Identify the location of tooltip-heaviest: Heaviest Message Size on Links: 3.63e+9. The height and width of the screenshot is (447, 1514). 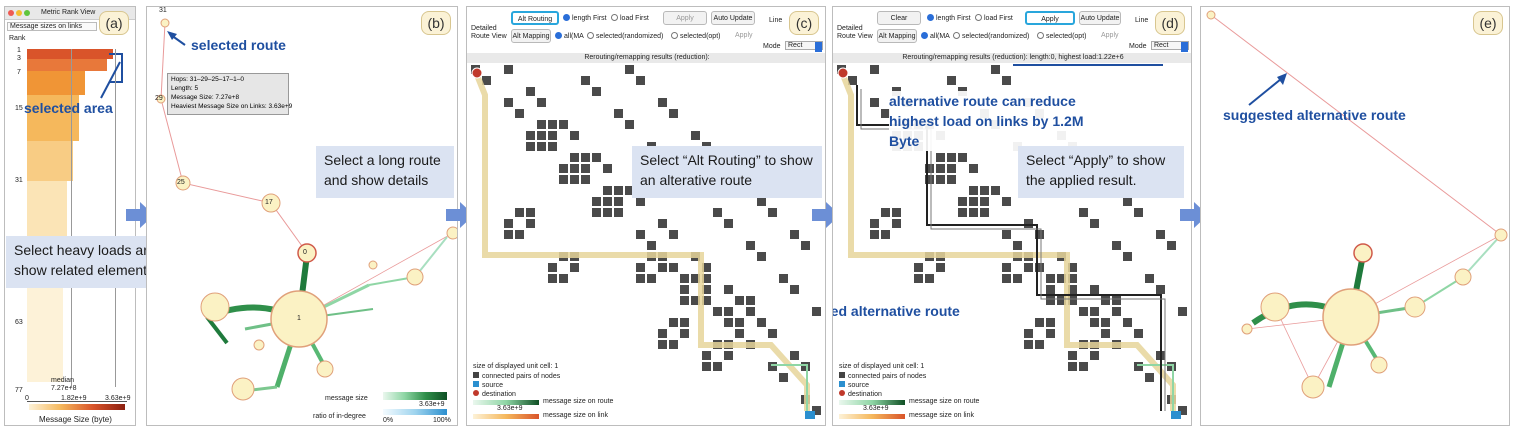
(232, 106).